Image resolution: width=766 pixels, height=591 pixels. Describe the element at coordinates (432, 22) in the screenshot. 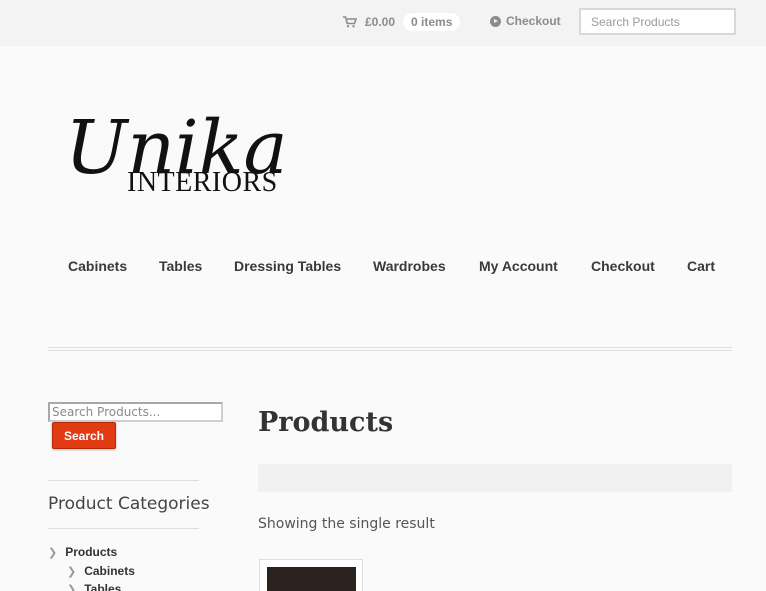

I see `cart-items-badge: 0 items` at that location.